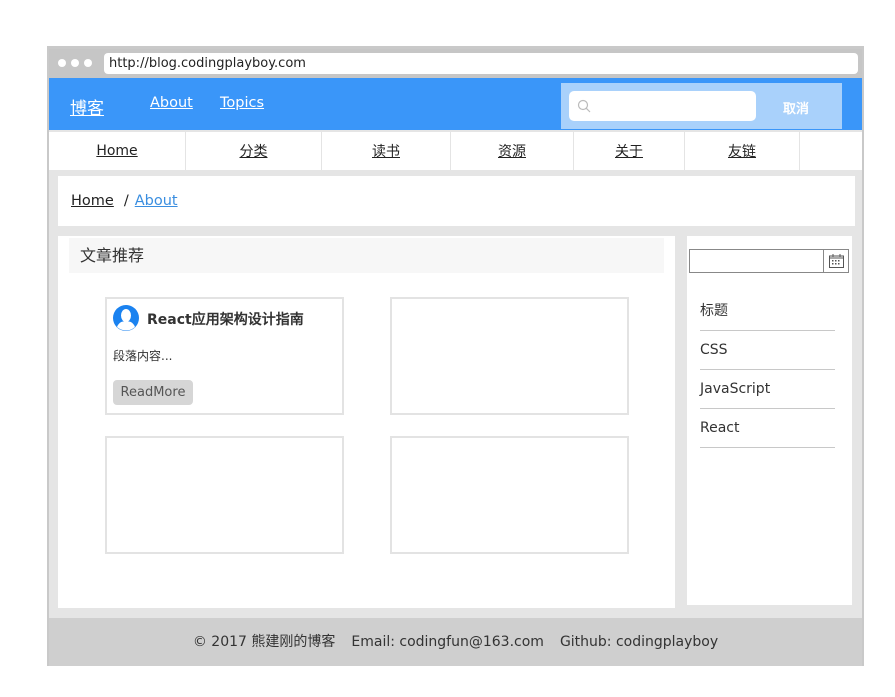  I want to click on sidebar-item-react: React, so click(767, 428).